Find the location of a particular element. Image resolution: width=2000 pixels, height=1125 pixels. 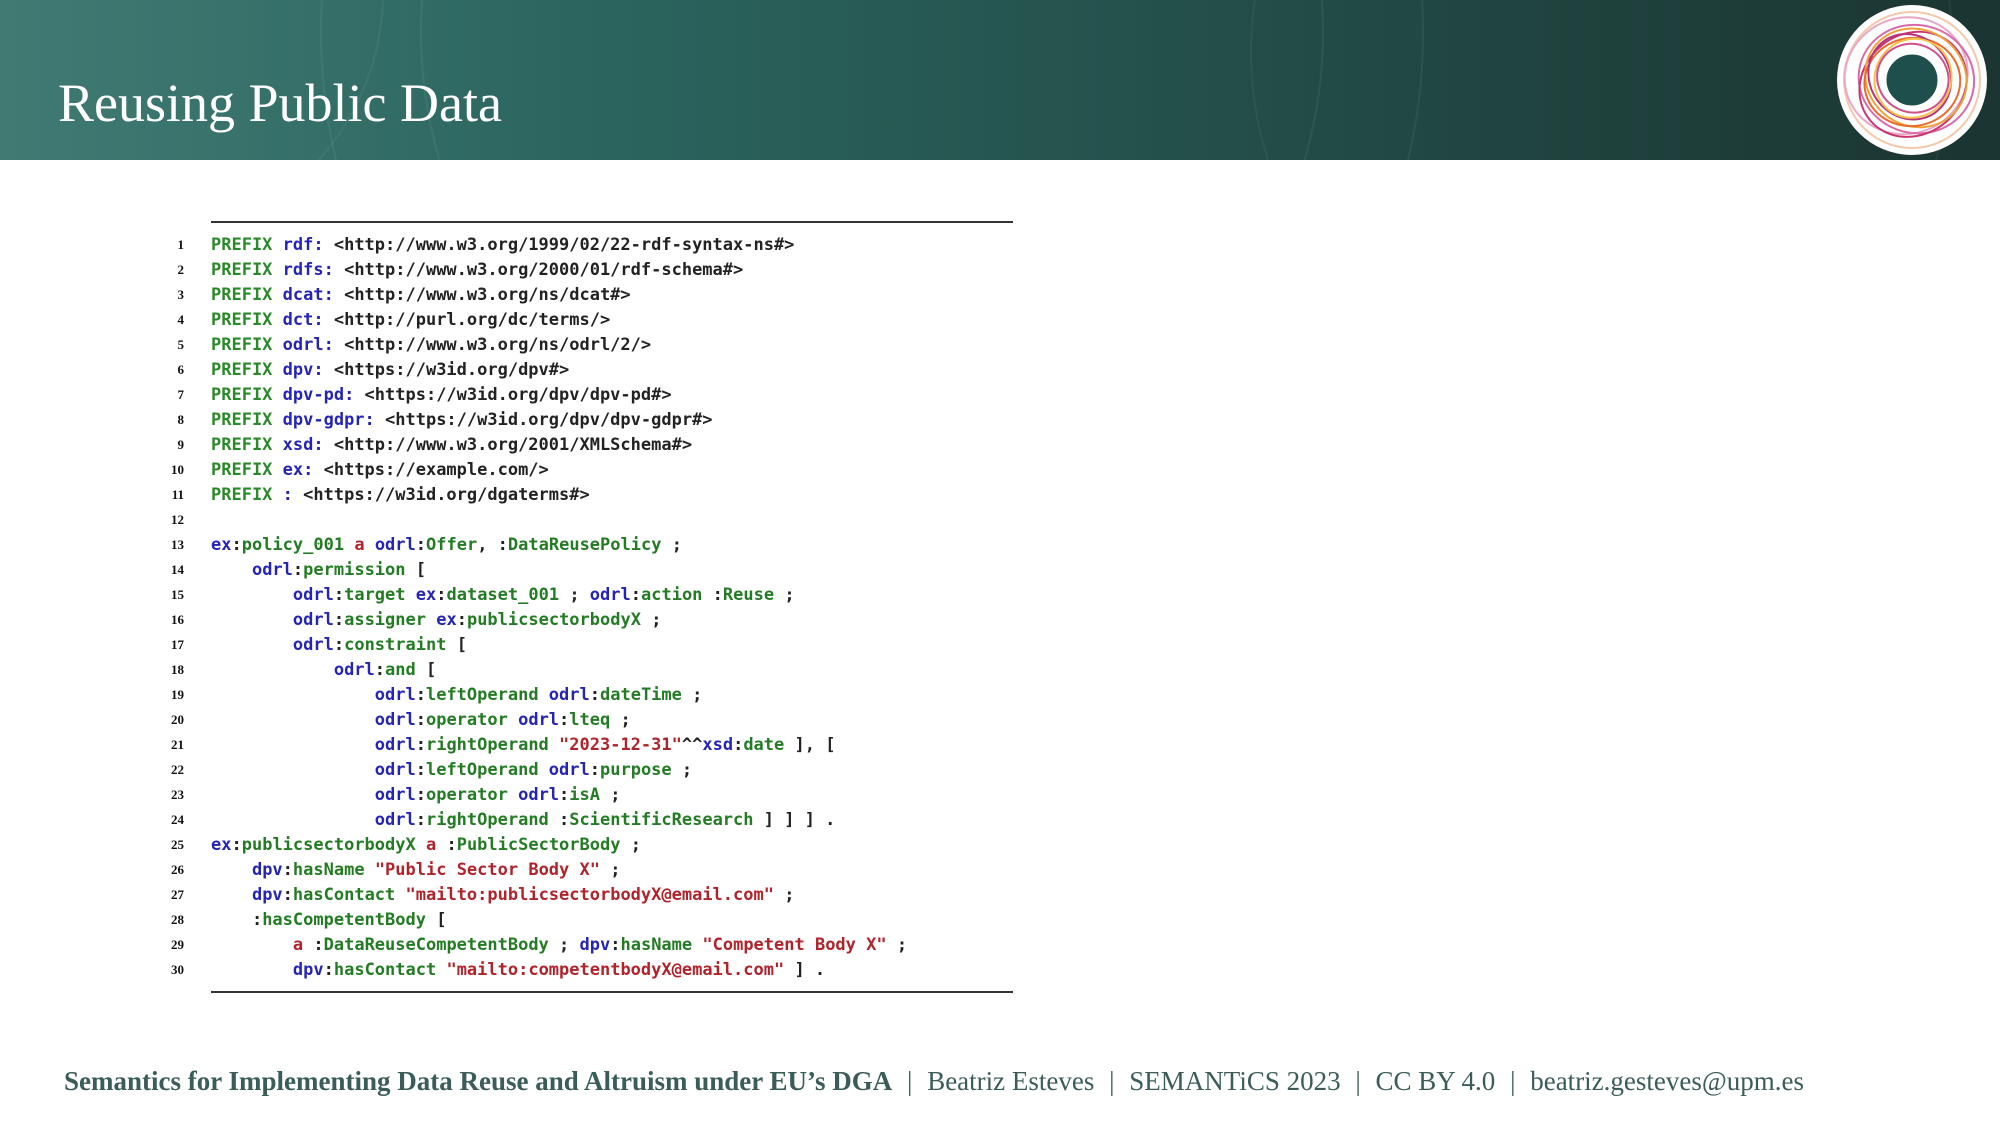

code-text: odrl:and [ is located at coordinates (323, 670).